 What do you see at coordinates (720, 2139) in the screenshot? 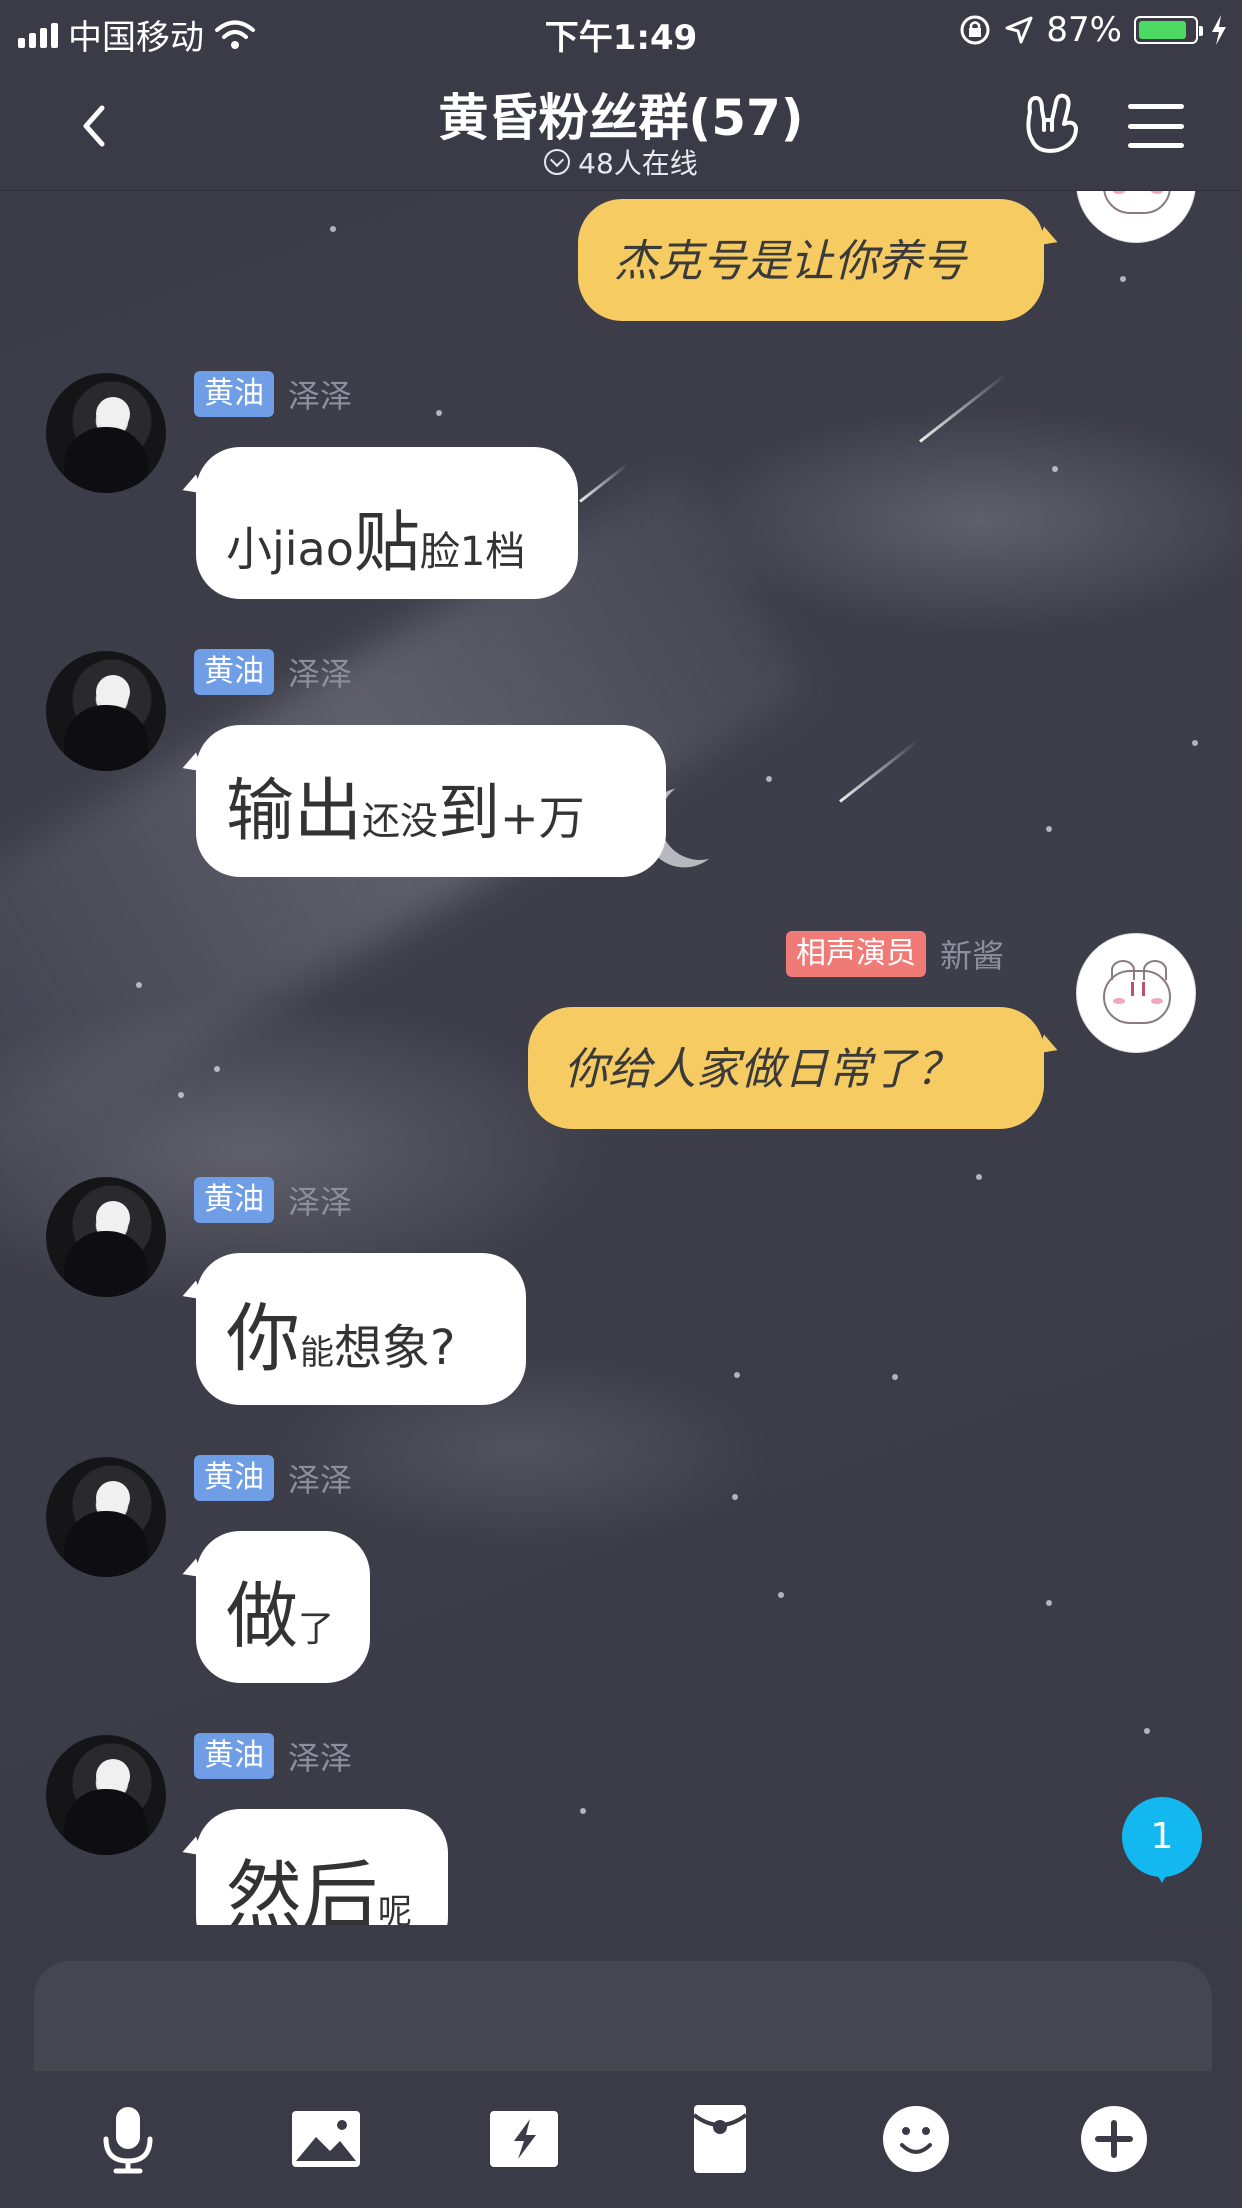
I see `red-packet-icon` at bounding box center [720, 2139].